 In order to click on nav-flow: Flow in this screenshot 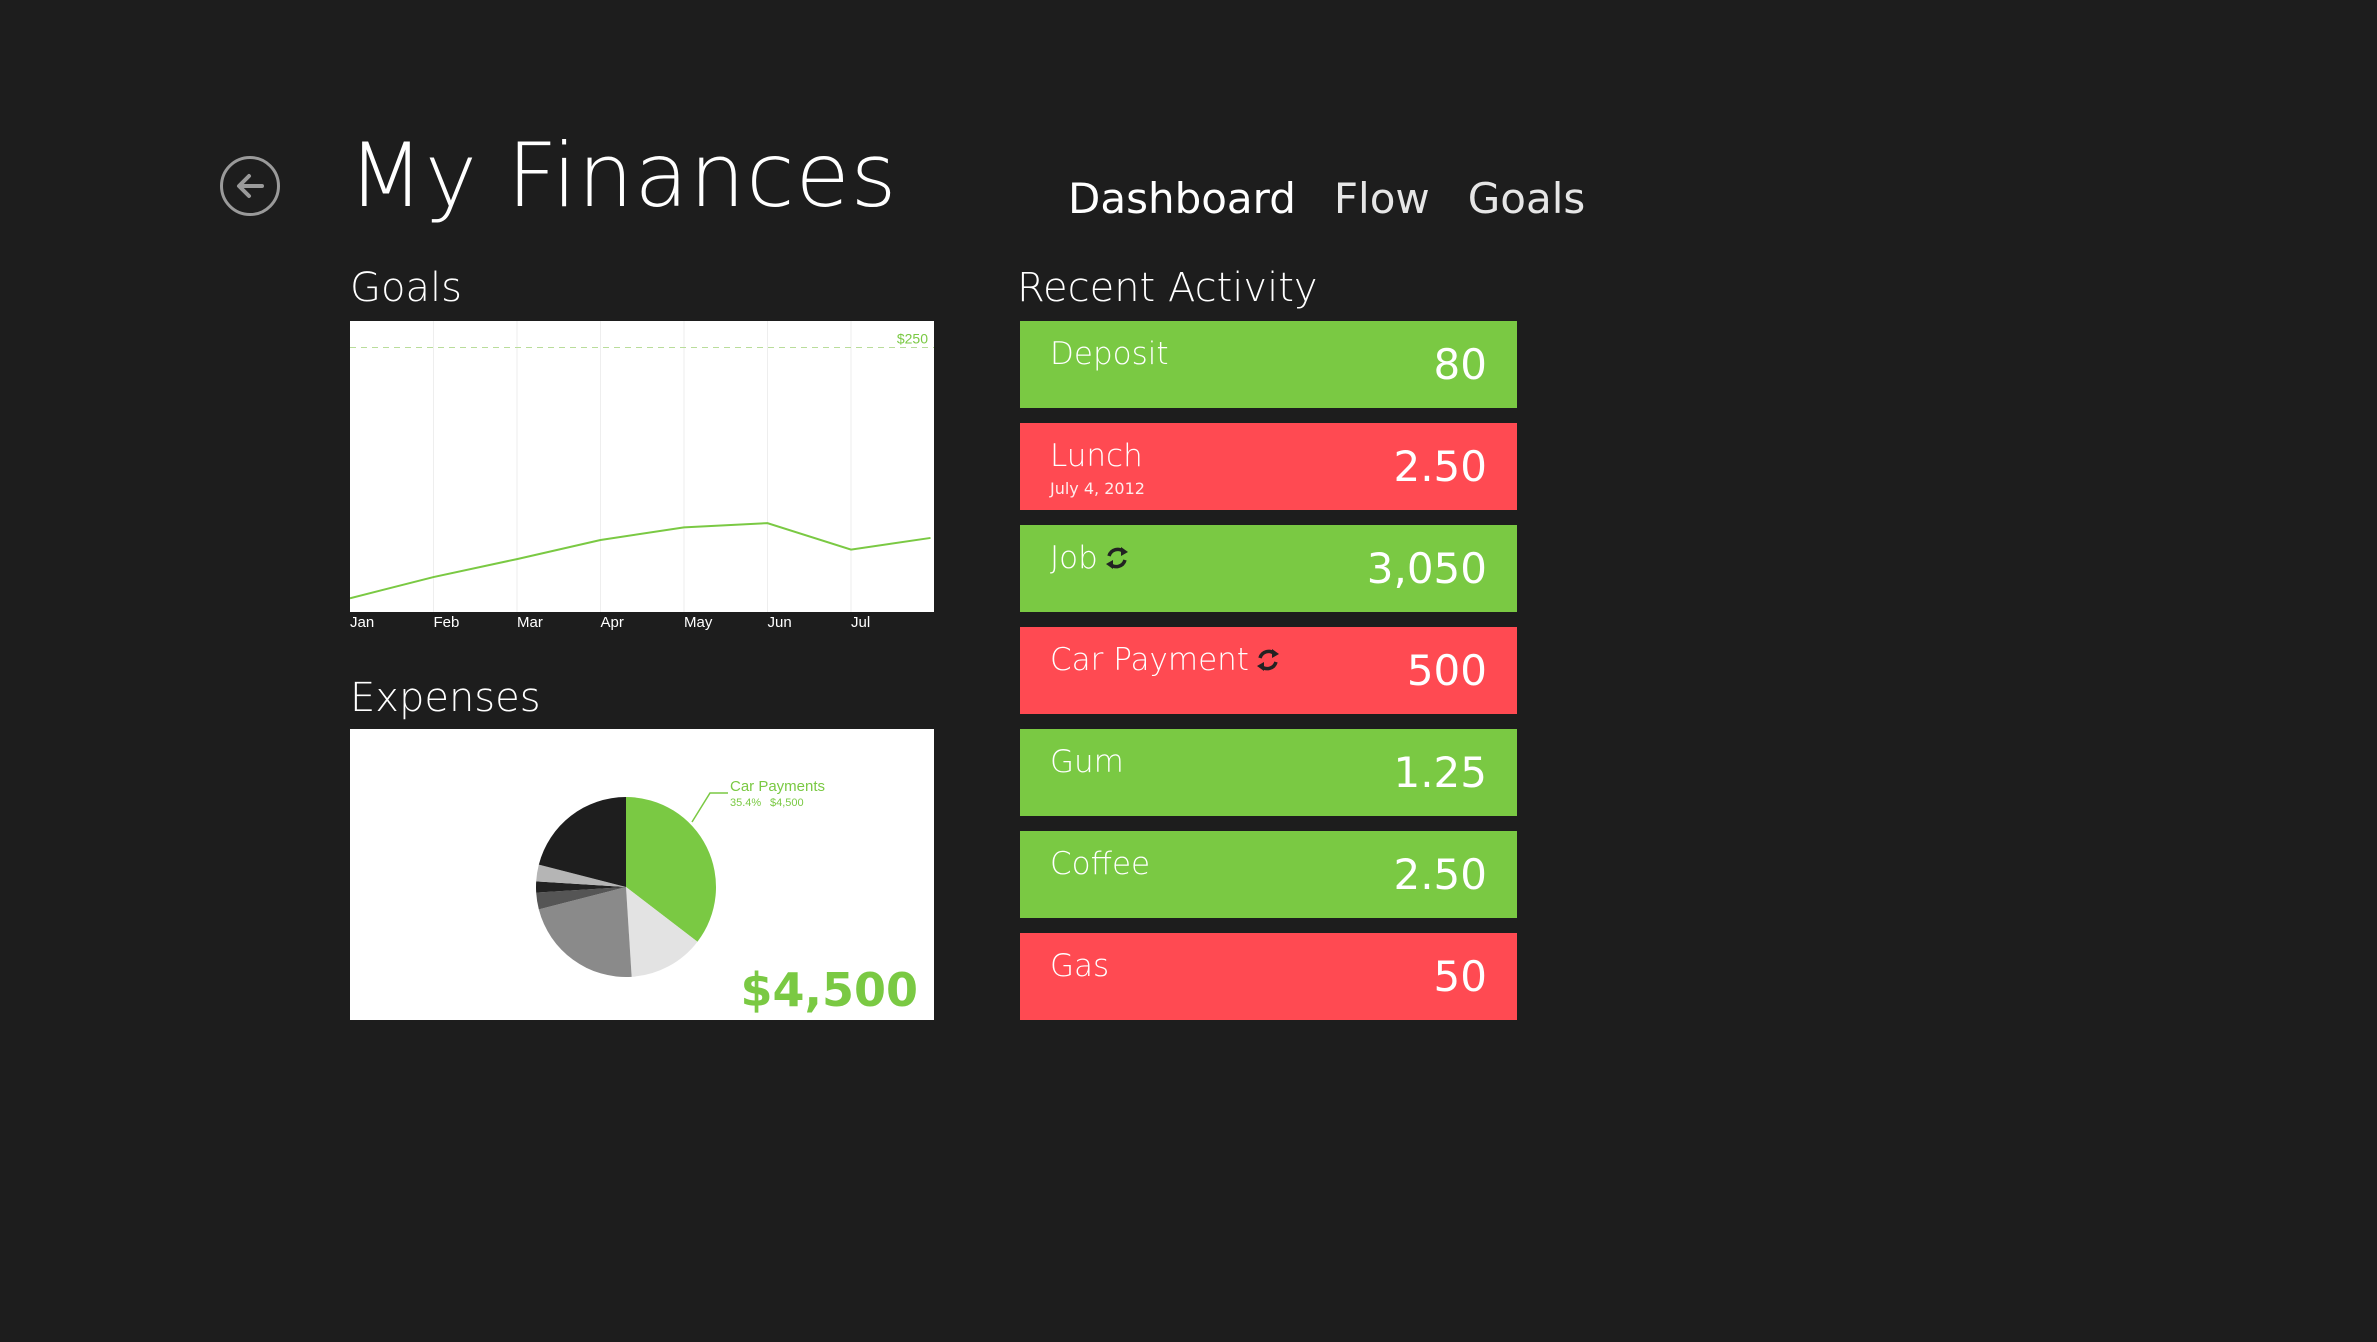, I will do `click(1382, 199)`.